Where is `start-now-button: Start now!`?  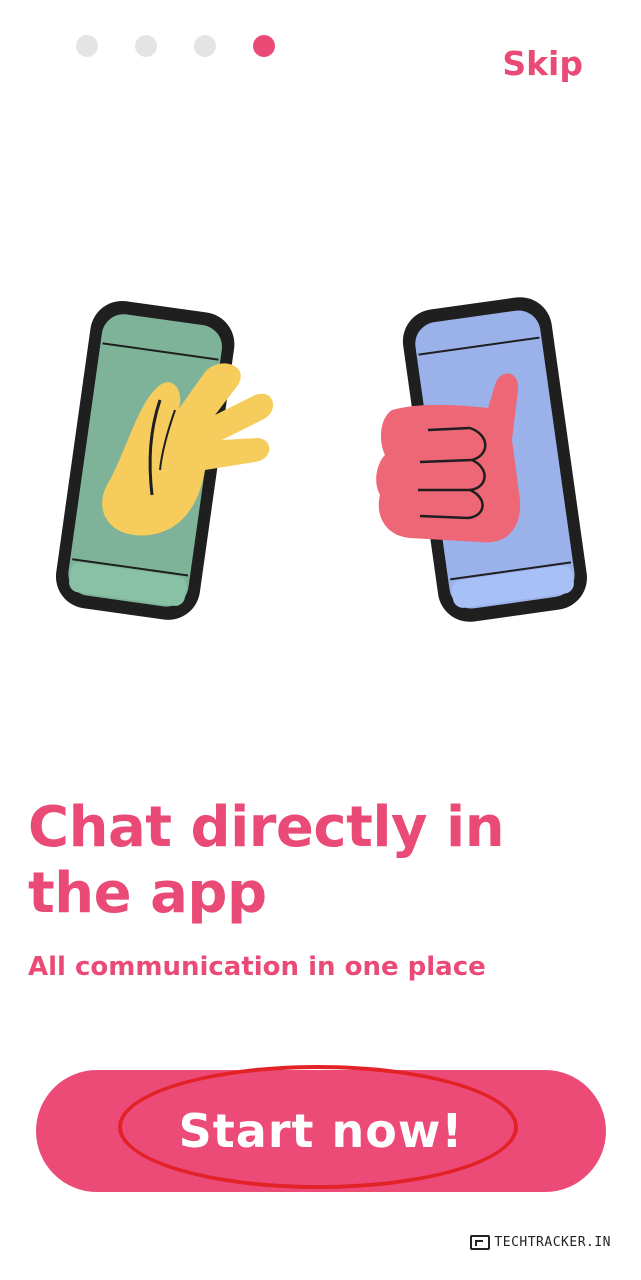 start-now-button: Start now! is located at coordinates (321, 1131).